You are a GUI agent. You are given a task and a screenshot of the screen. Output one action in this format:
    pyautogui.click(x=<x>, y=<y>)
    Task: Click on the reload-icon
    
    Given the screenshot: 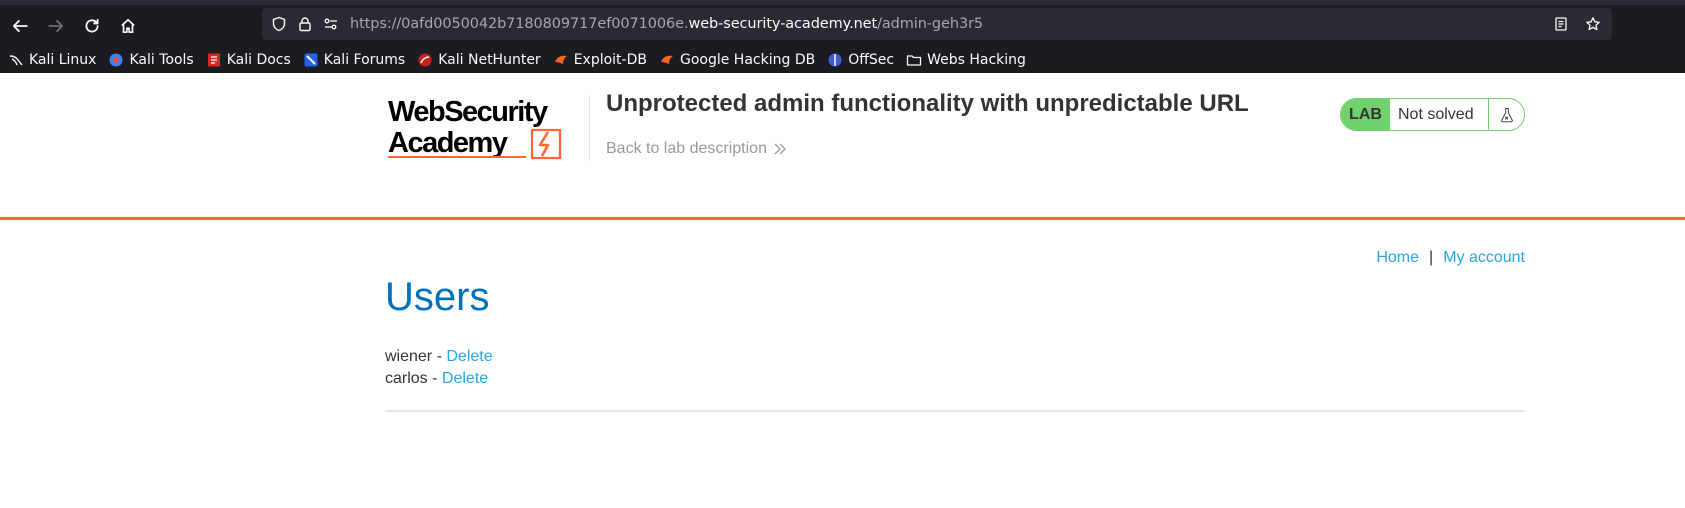 What is the action you would take?
    pyautogui.click(x=92, y=26)
    